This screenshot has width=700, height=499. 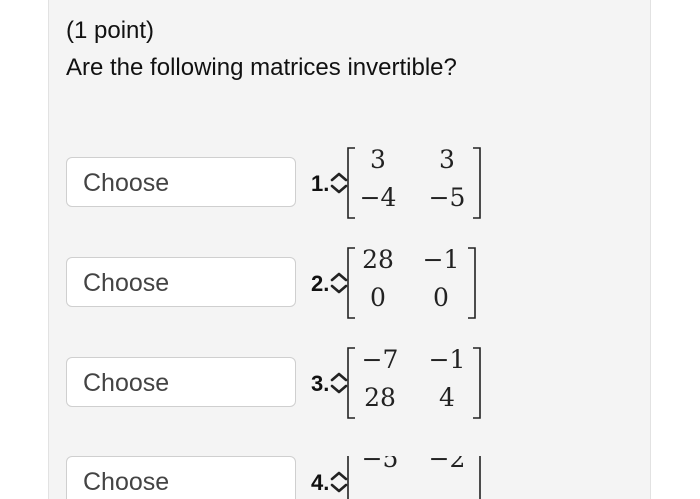 I want to click on matrix-cell: 4, so click(x=447, y=397).